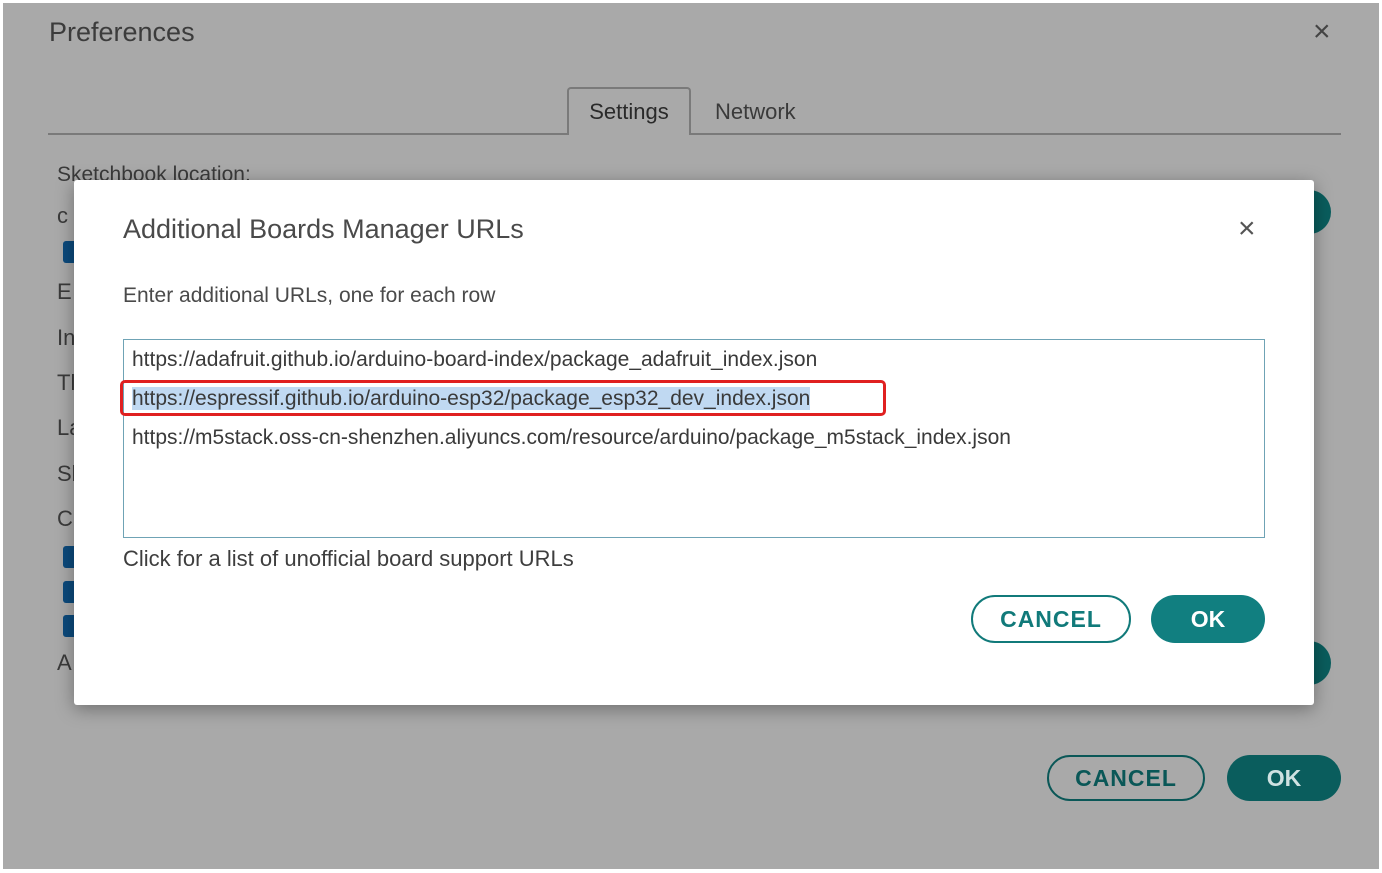 The width and height of the screenshot is (1382, 873). Describe the element at coordinates (1322, 32) in the screenshot. I see `preferences-close-icon: ×` at that location.